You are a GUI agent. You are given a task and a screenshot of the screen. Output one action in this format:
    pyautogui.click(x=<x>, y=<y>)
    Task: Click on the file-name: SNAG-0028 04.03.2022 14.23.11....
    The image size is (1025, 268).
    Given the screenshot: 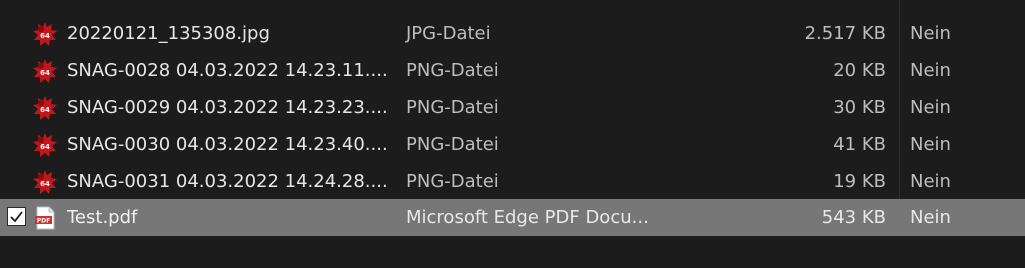 What is the action you would take?
    pyautogui.click(x=227, y=70)
    